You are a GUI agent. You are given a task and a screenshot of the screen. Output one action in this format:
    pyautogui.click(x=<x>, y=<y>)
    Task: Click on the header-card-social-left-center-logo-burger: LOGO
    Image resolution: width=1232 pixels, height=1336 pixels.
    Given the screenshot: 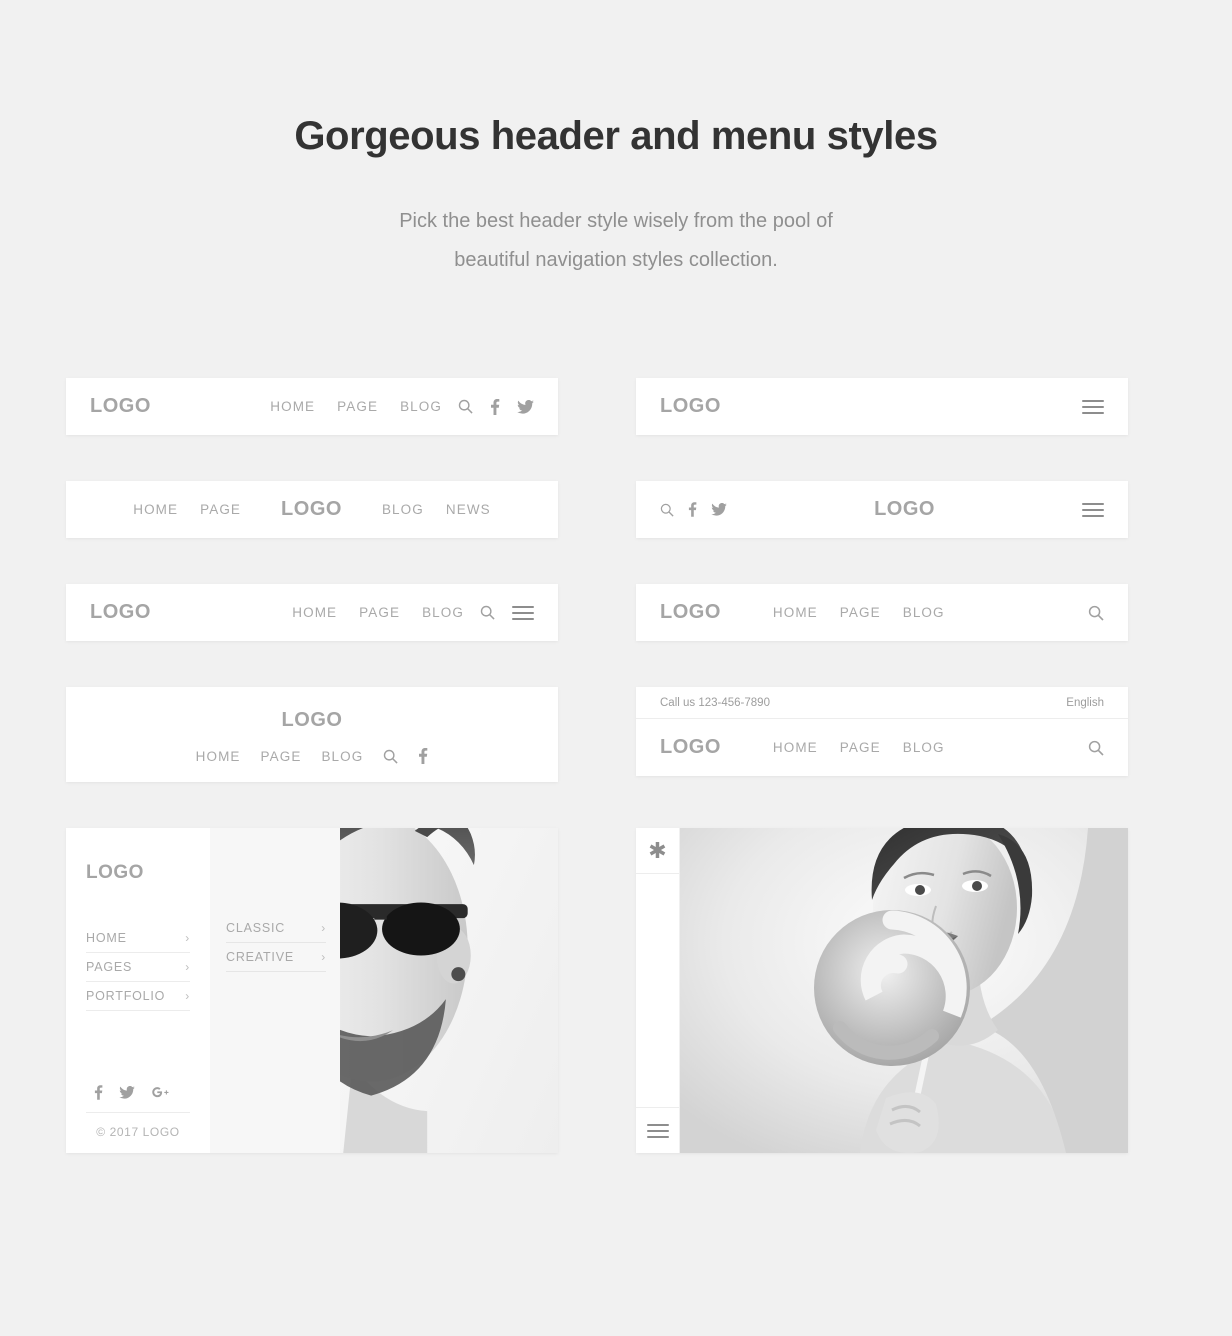 What is the action you would take?
    pyautogui.click(x=882, y=509)
    